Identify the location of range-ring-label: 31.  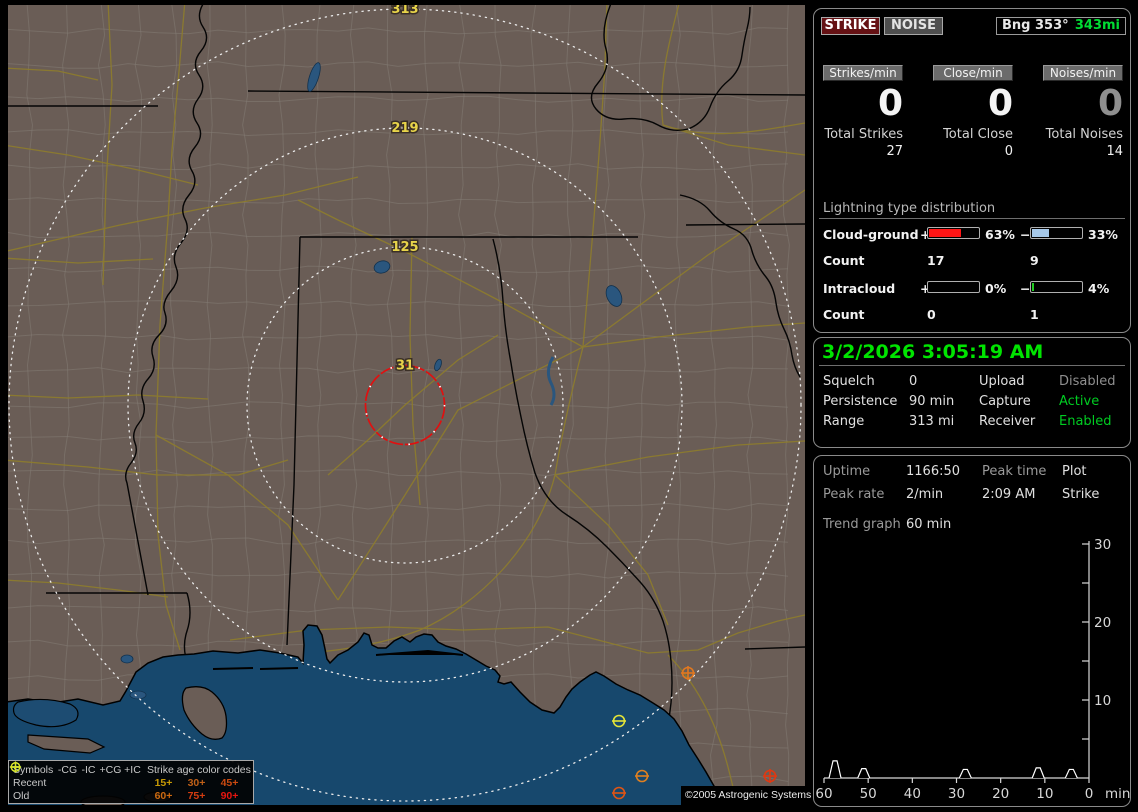
(405, 366).